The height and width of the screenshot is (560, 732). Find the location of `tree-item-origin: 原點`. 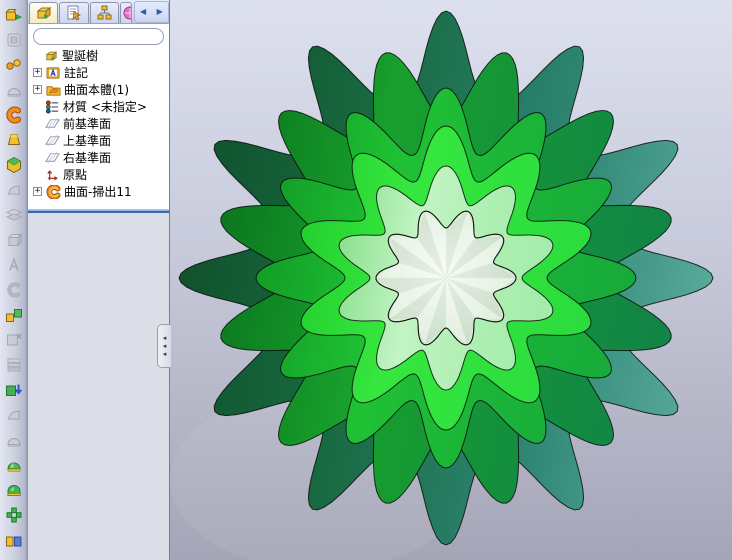

tree-item-origin: 原點 is located at coordinates (98, 174).